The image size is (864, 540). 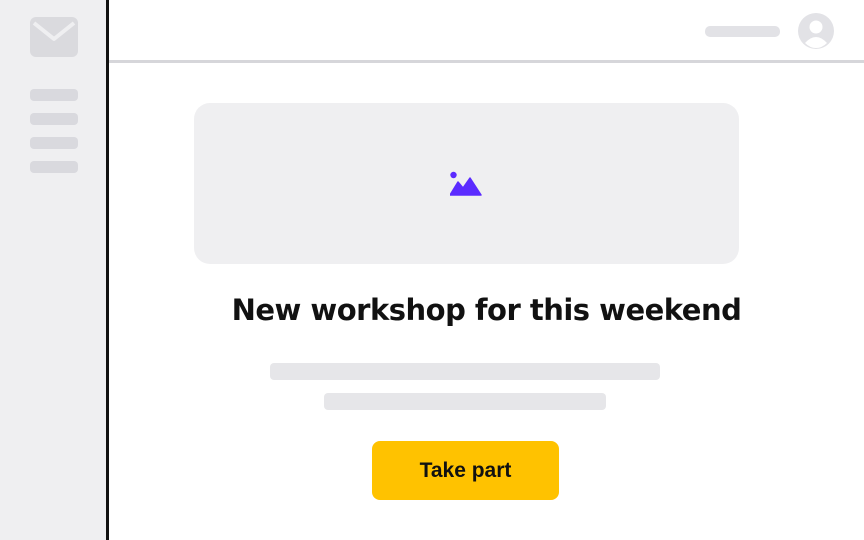 What do you see at coordinates (486, 310) in the screenshot?
I see `email-headline: New workshop for this weekend` at bounding box center [486, 310].